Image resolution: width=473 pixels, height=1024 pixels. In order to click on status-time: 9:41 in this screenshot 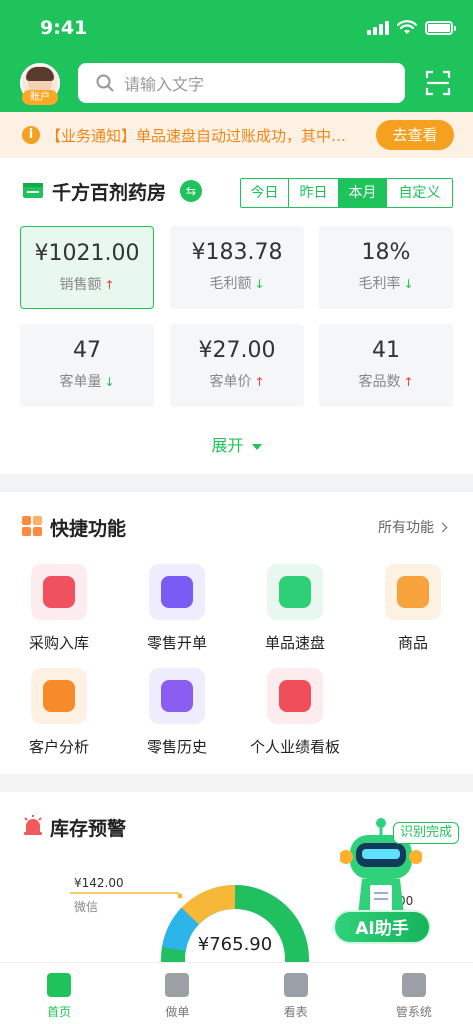, I will do `click(64, 28)`.